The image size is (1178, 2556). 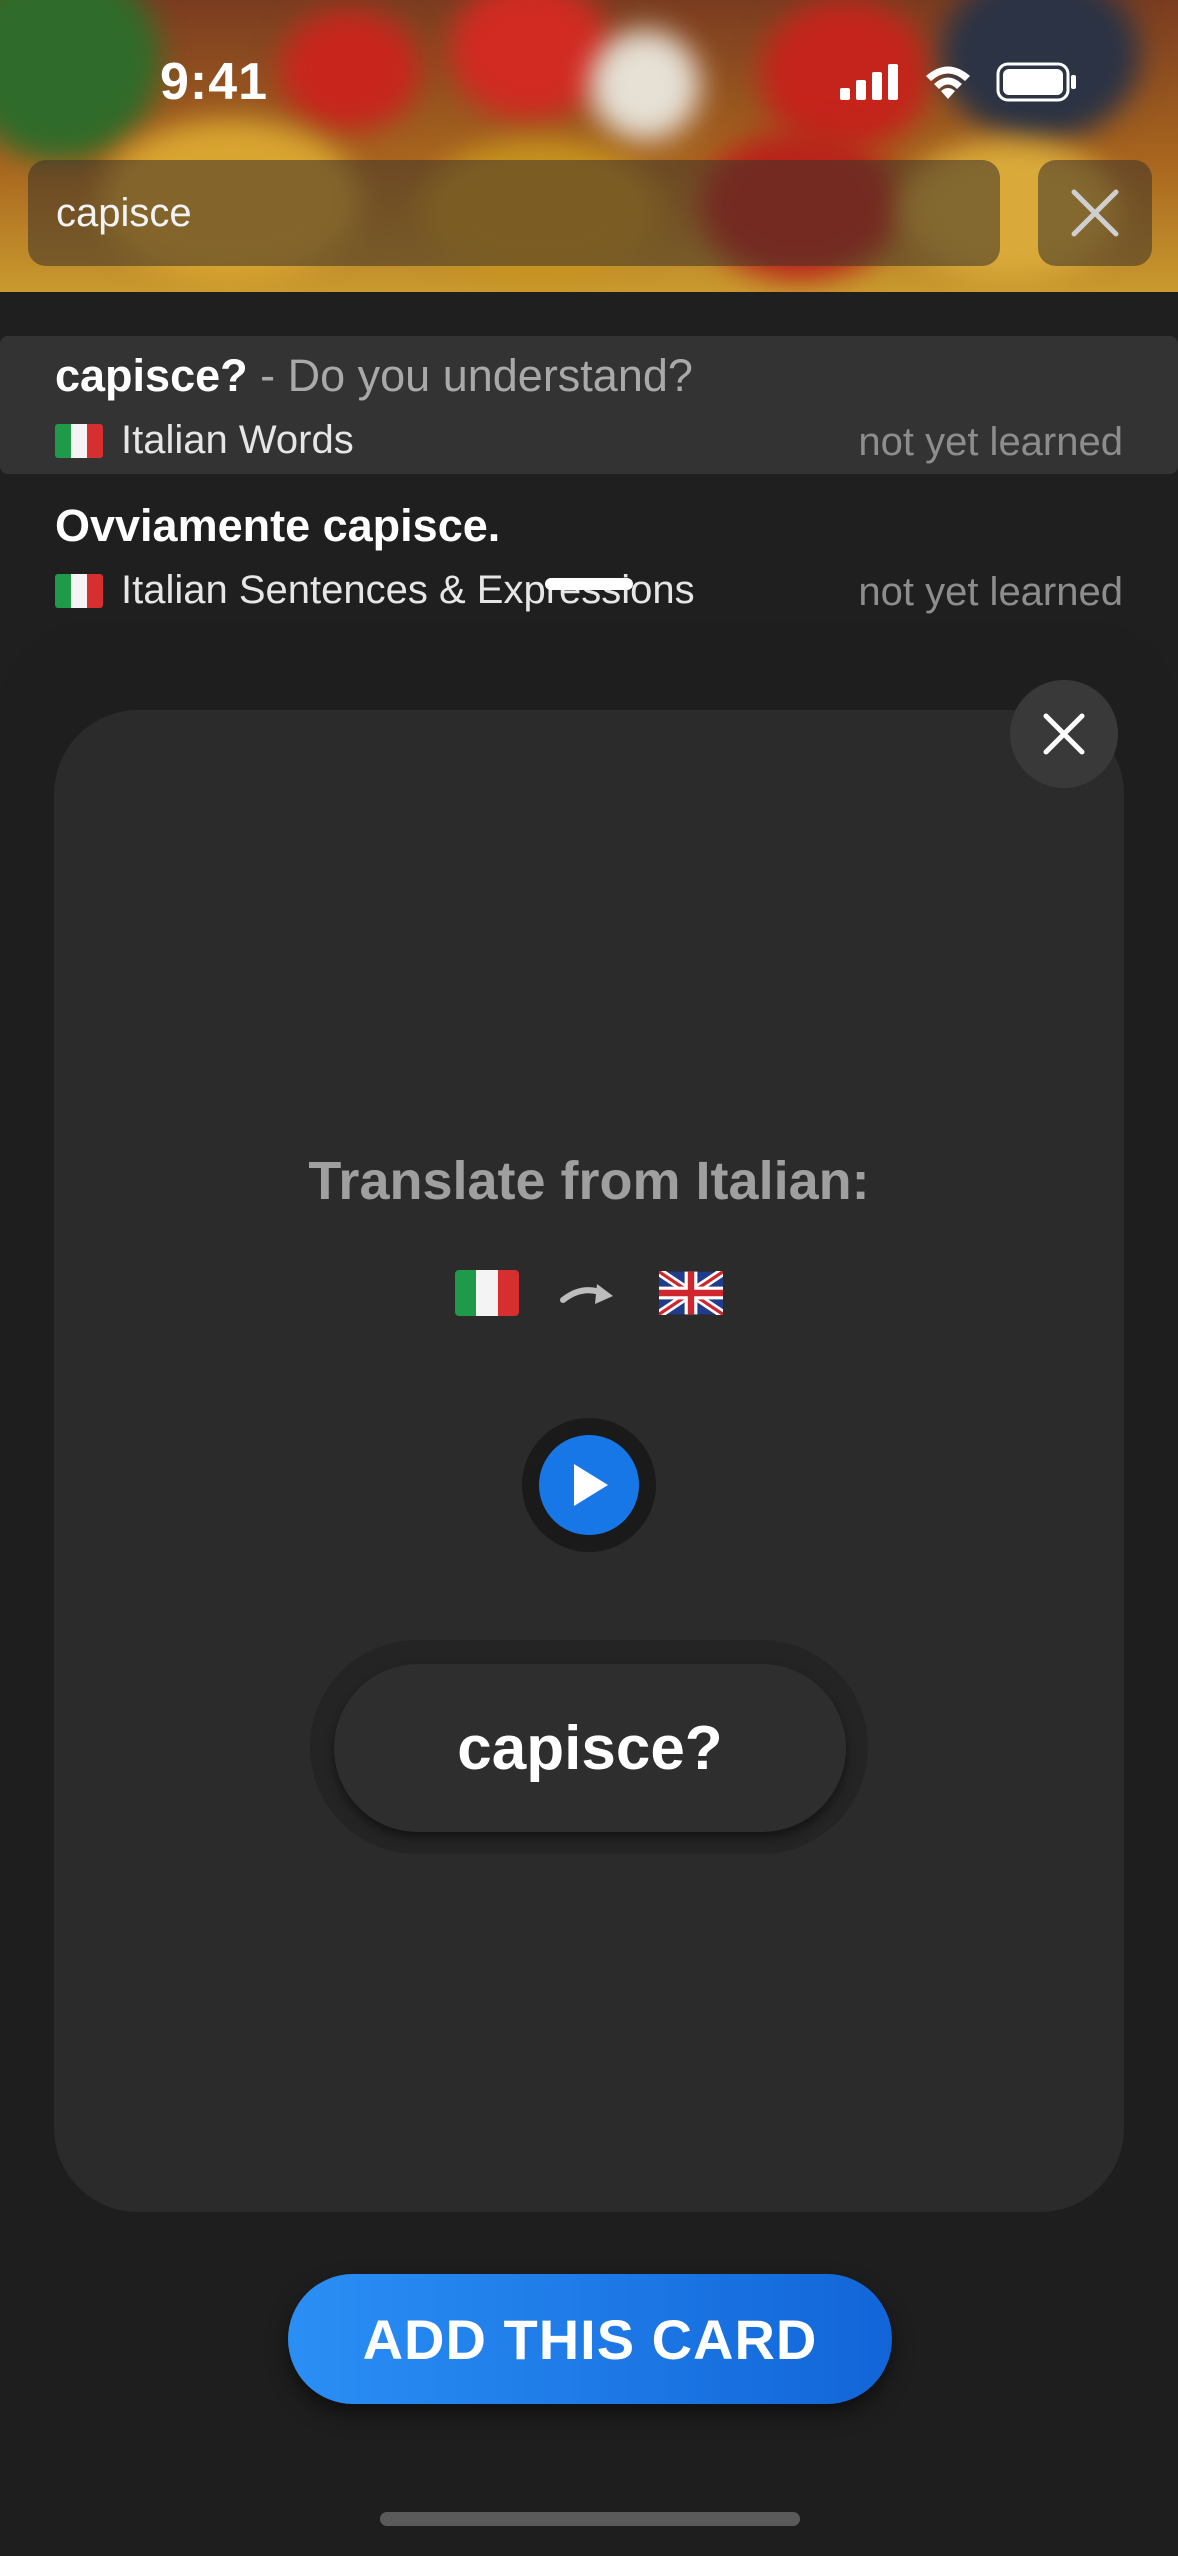 I want to click on search-field, so click(x=514, y=213).